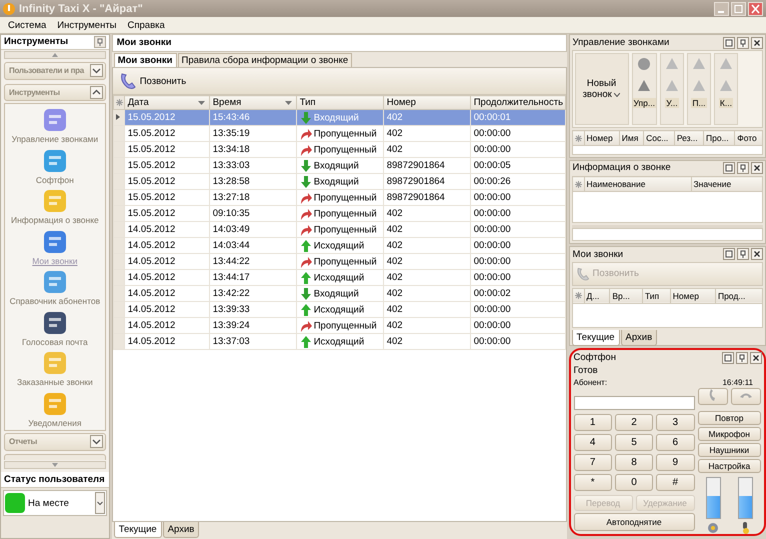  Describe the element at coordinates (518, 103) in the screenshot. I see `column-header: Продолжительность` at that location.